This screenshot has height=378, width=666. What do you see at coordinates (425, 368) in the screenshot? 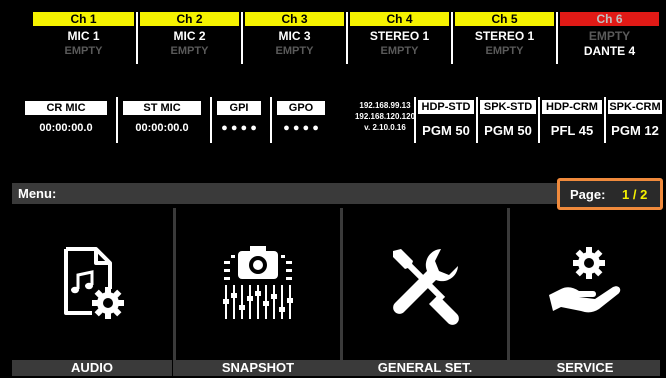
I see `tile-label: GENERAL SET.` at bounding box center [425, 368].